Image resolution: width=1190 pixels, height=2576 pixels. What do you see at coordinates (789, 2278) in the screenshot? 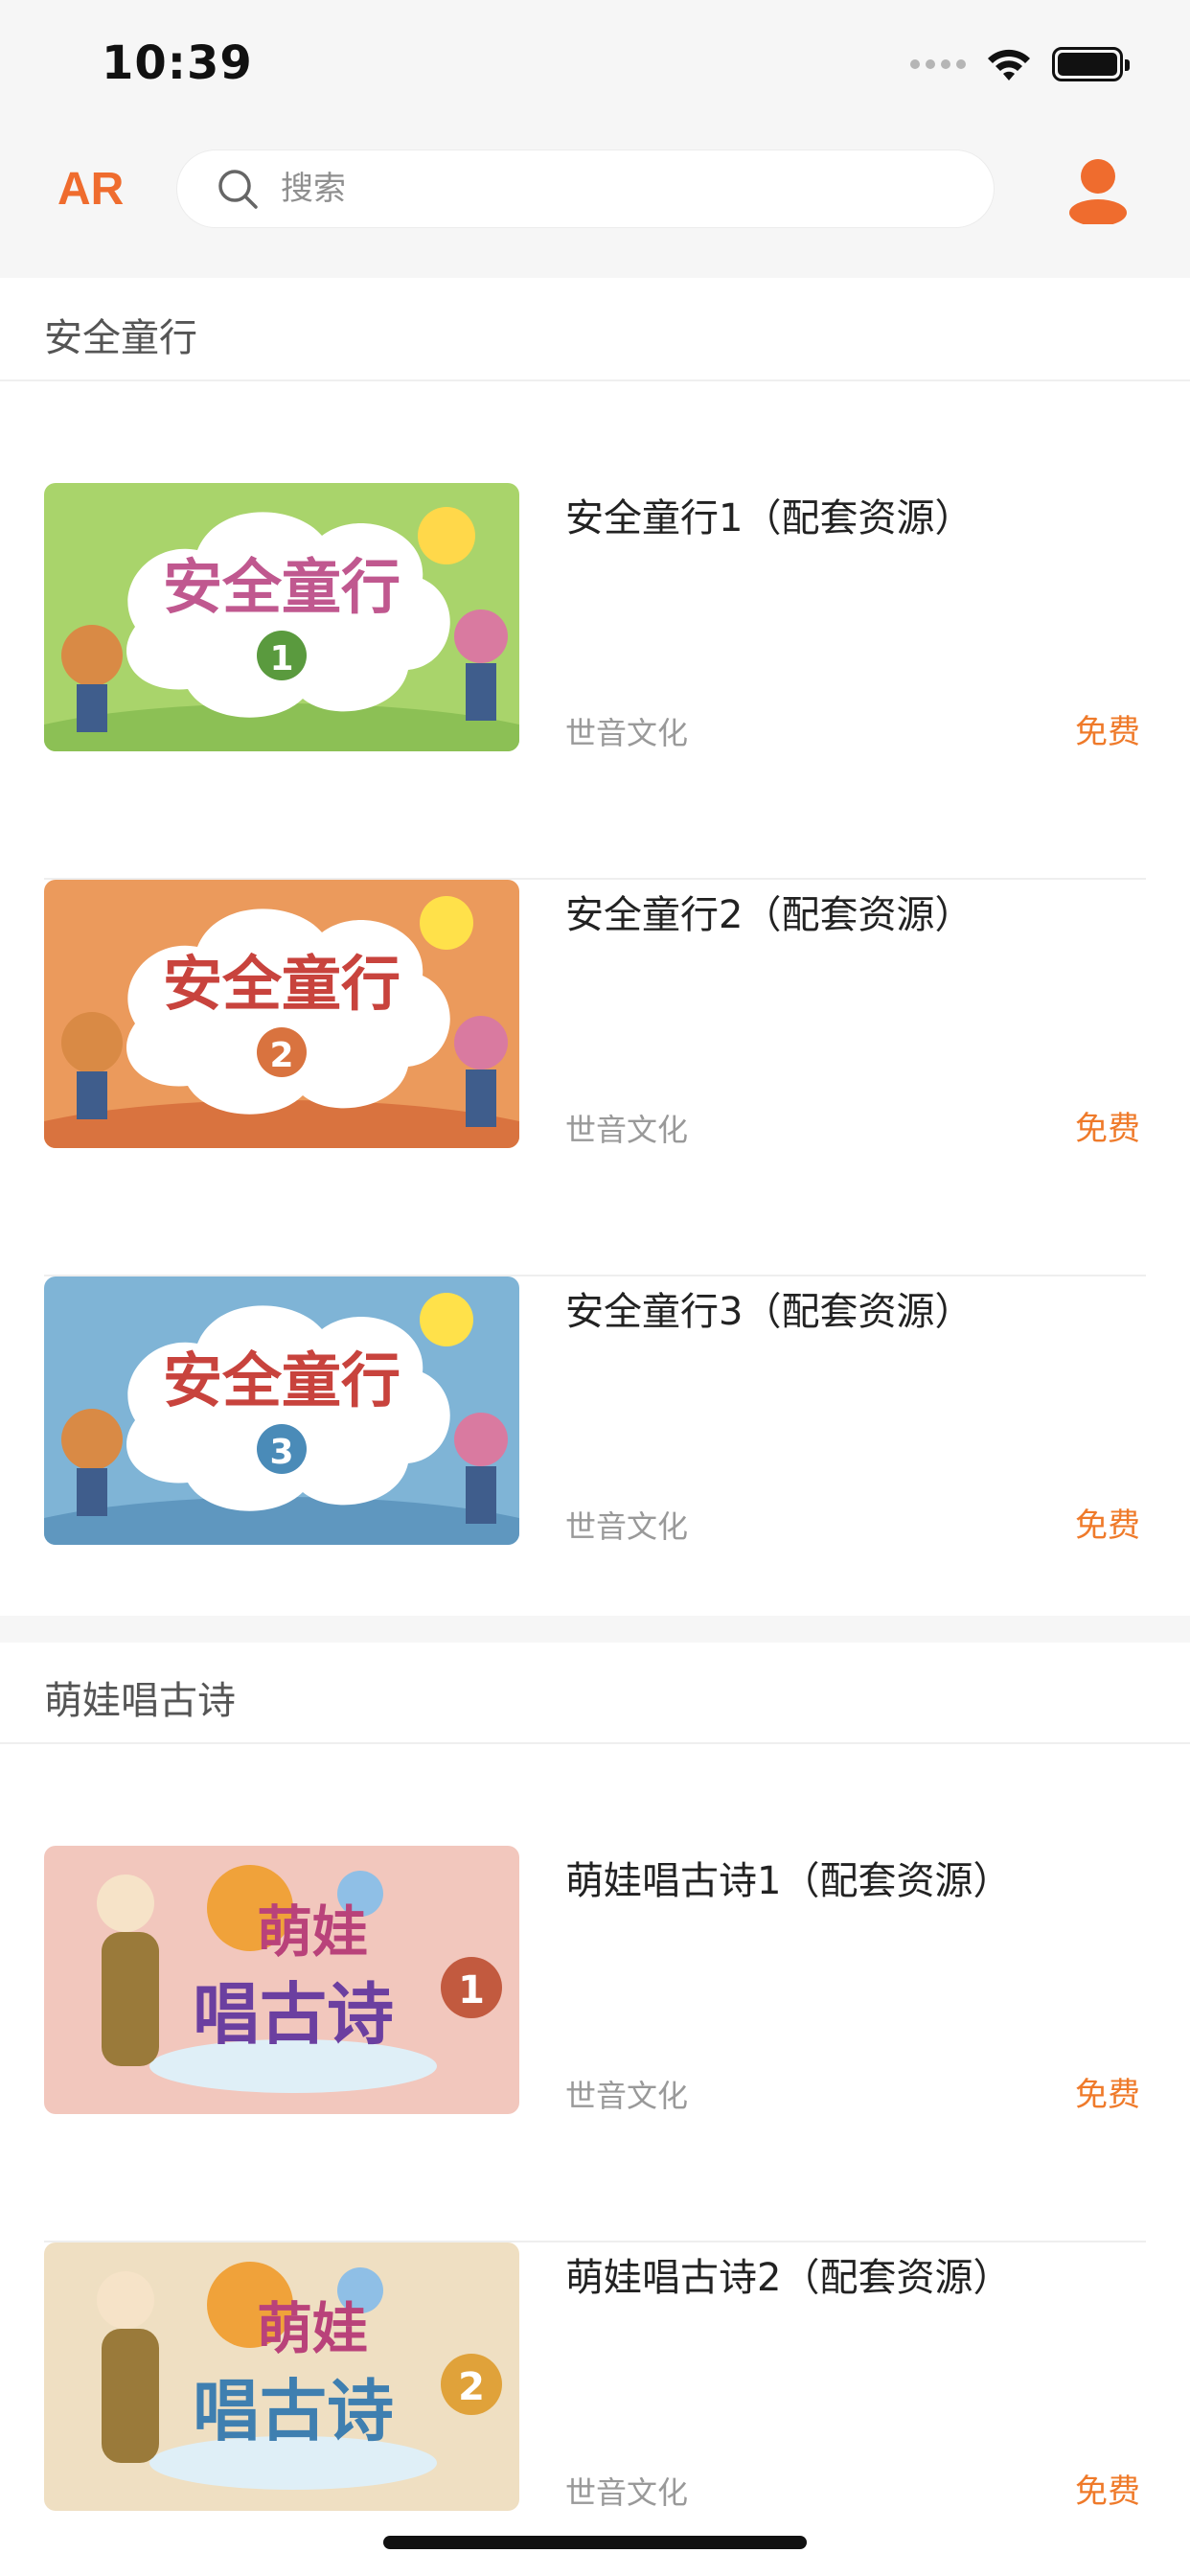
I see `item-title: 萌娃唱古诗2（配套资源）` at bounding box center [789, 2278].